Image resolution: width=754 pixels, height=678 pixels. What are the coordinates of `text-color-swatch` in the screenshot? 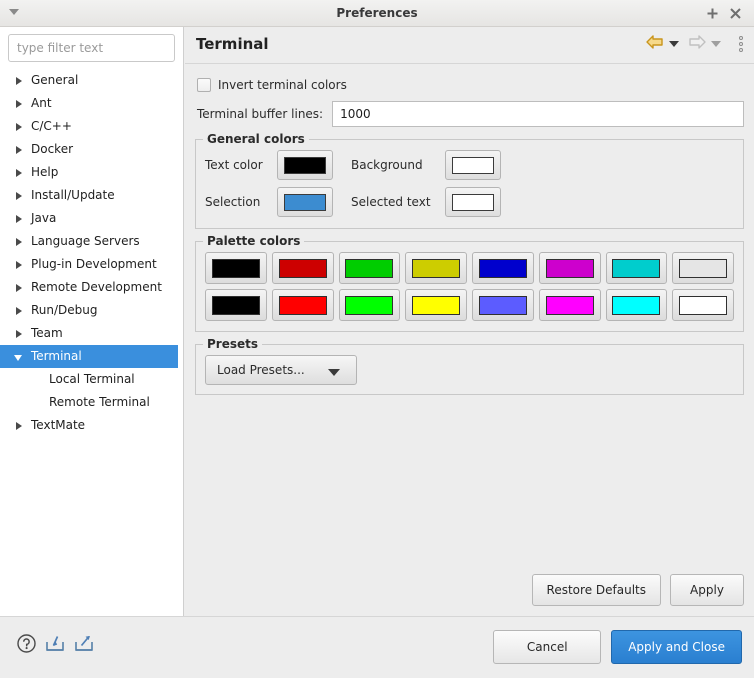 It's located at (305, 165).